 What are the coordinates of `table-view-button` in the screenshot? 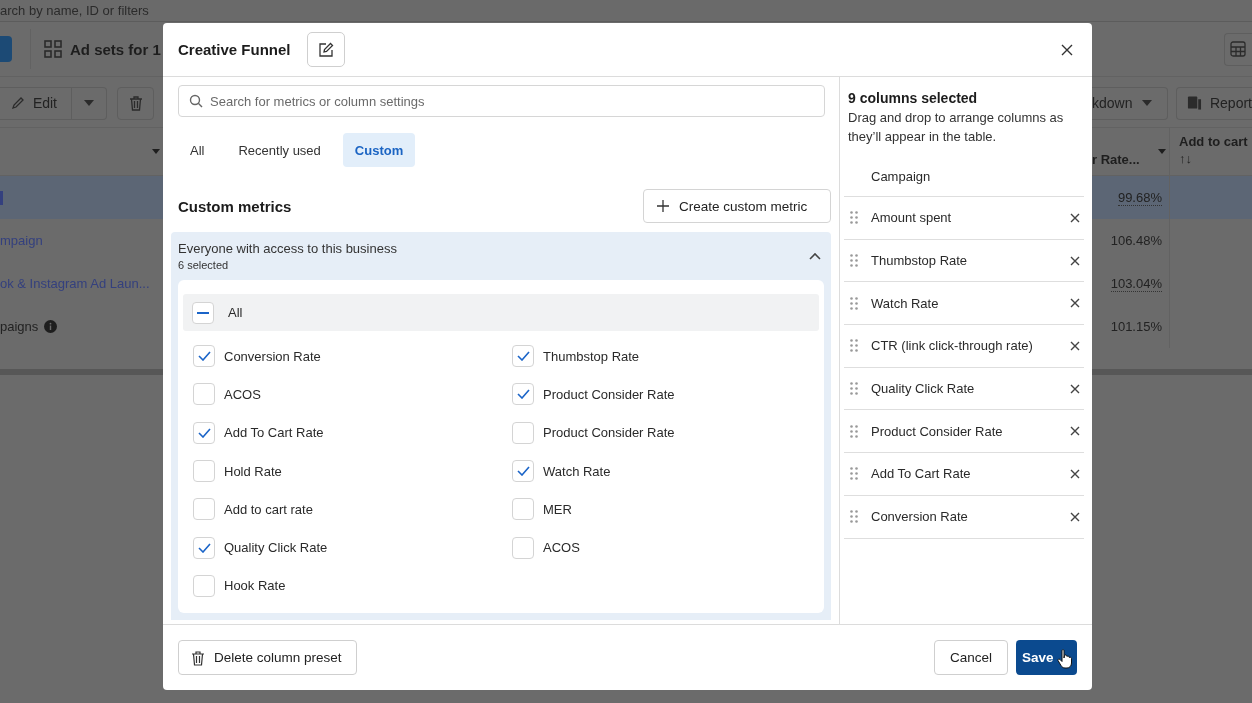 It's located at (1238, 49).